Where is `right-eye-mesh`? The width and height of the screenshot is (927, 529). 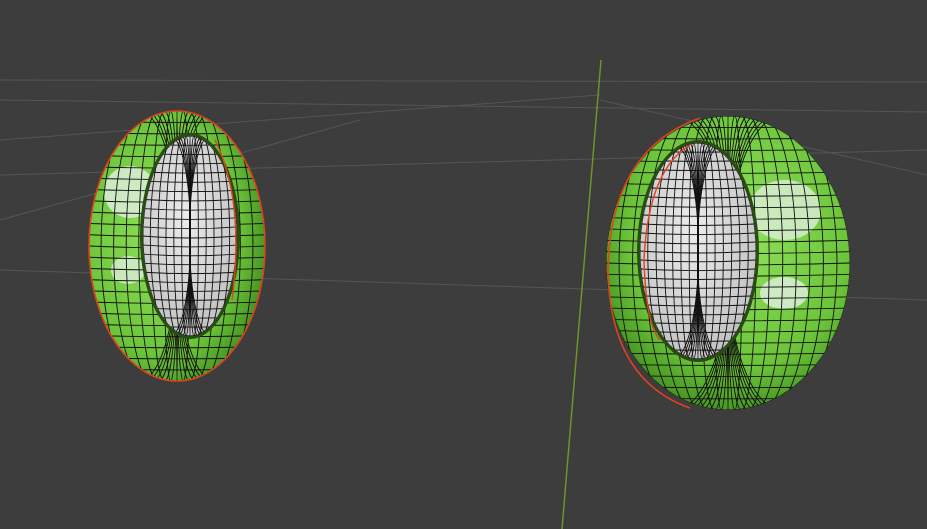 right-eye-mesh is located at coordinates (728, 263).